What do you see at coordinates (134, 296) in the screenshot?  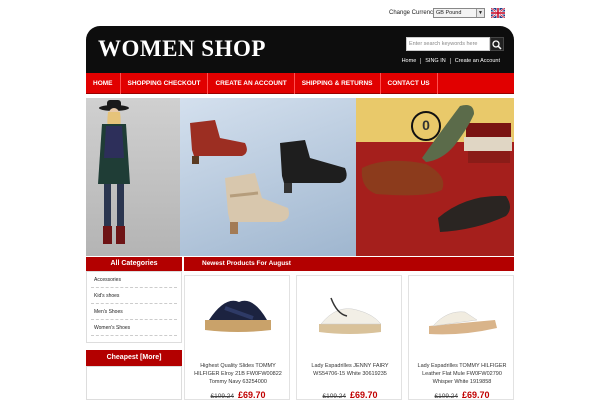 I see `category-kids-shoes: Kid's shoes` at bounding box center [134, 296].